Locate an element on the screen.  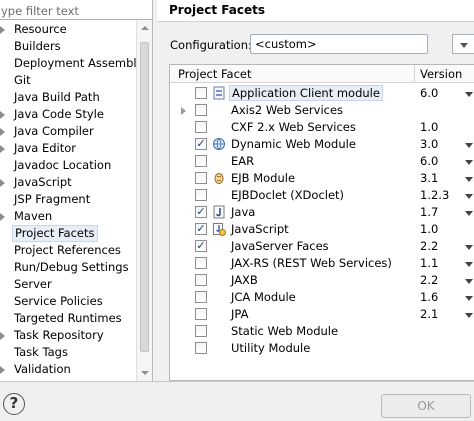
tree-item: Service Policies is located at coordinates (68, 301).